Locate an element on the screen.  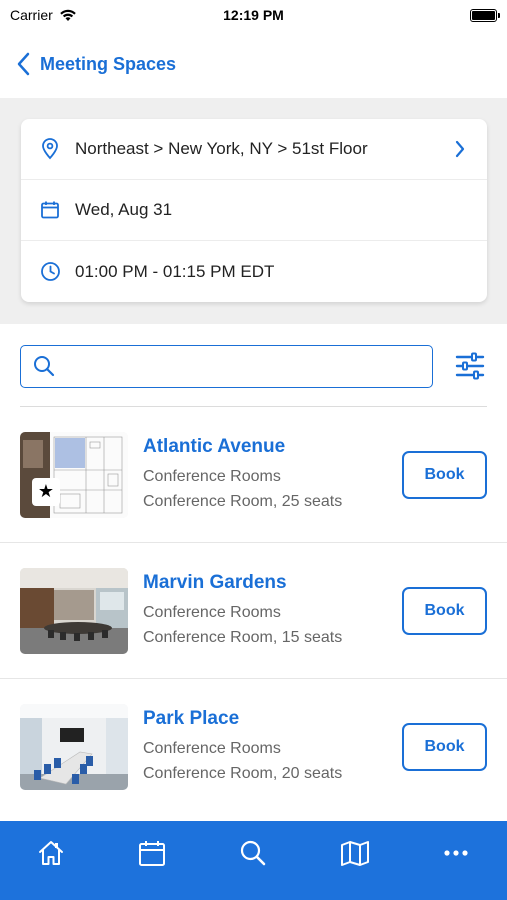
tab-bar is located at coordinates (253, 860).